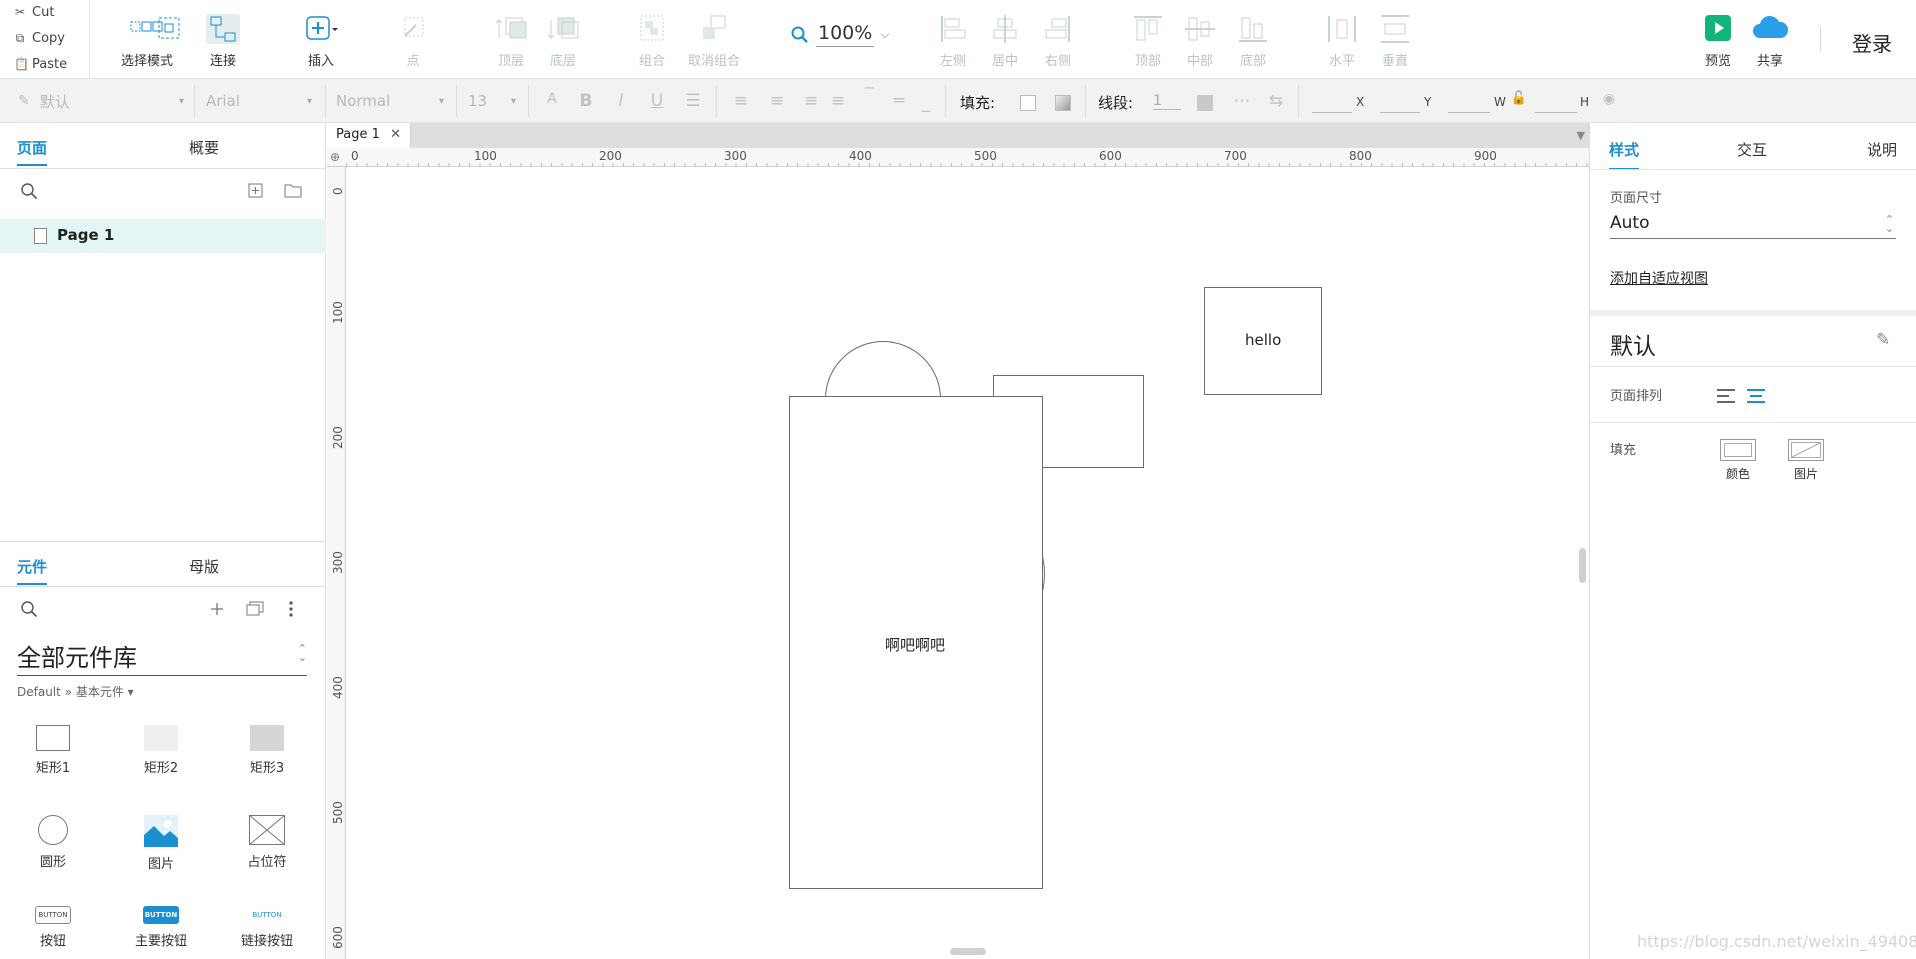 The image size is (1916, 959). I want to click on font-color-icon: A, so click(552, 99).